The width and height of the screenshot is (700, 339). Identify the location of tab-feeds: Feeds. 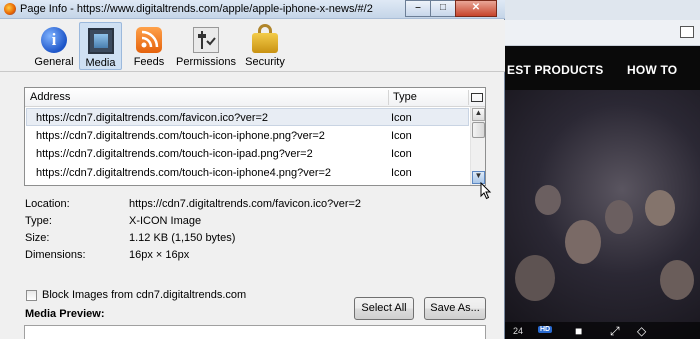
(149, 46).